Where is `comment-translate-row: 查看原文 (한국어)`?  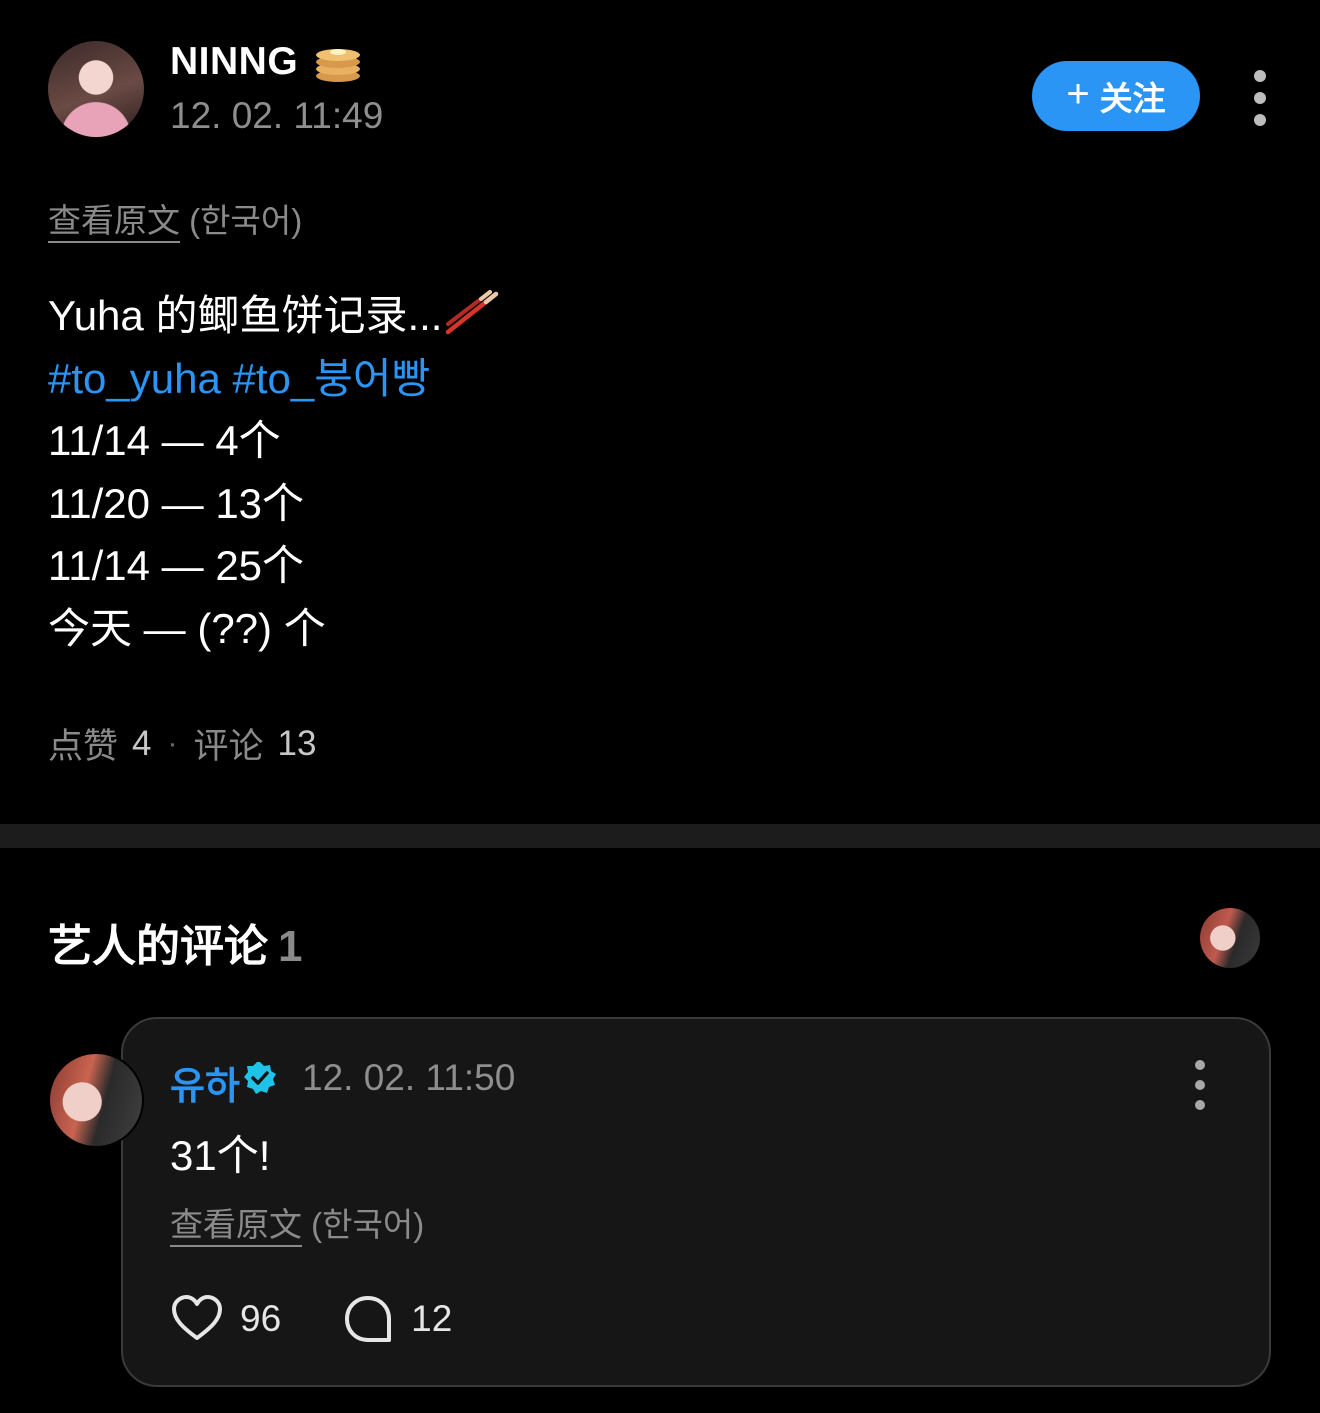 comment-translate-row: 查看原文 (한국어) is located at coordinates (297, 1222).